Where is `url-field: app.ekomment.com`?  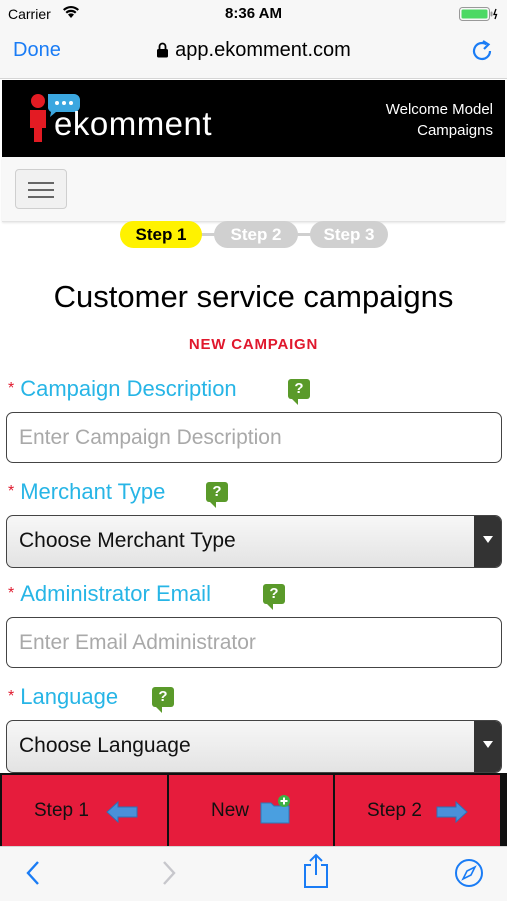
url-field: app.ekomment.com is located at coordinates (253, 51).